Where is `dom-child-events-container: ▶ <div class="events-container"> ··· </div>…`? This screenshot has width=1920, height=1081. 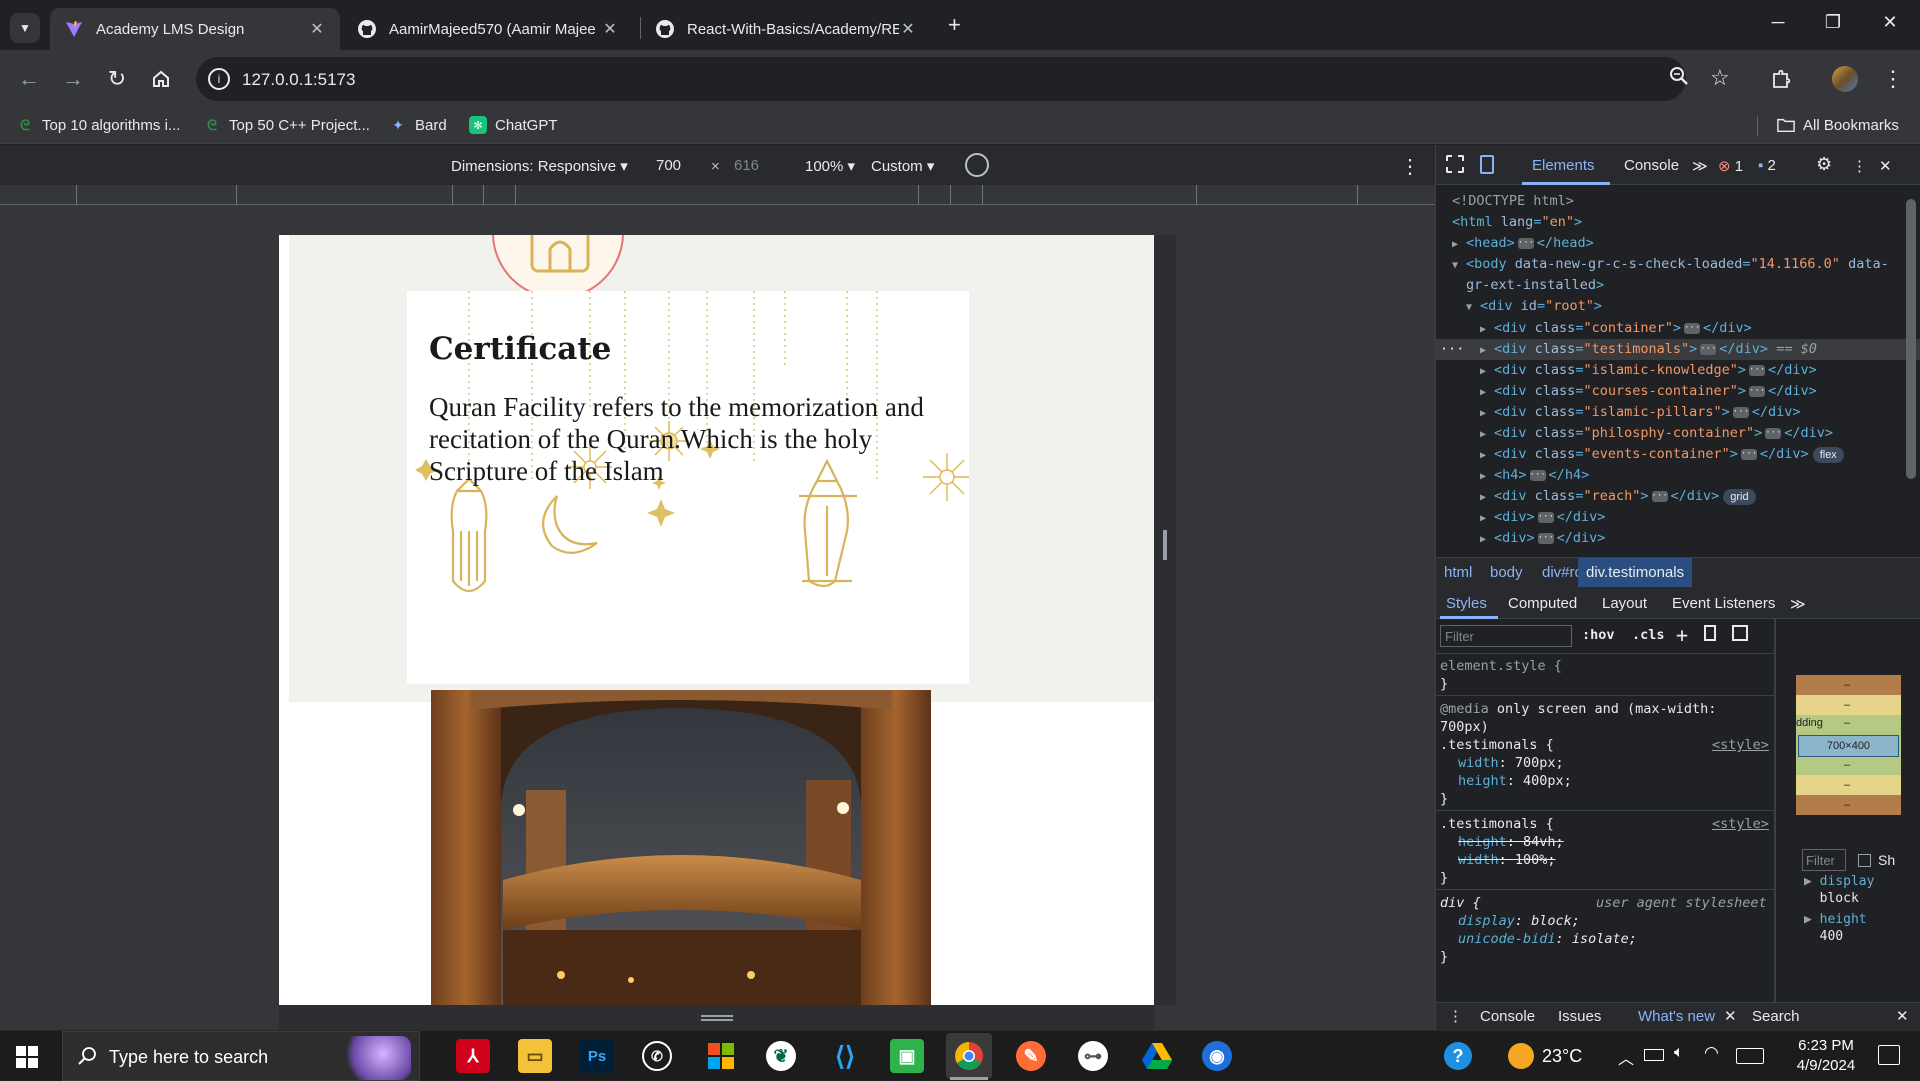
dom-child-events-container: ▶ <div class="events-container"> ··· </div>… is located at coordinates (1662, 454).